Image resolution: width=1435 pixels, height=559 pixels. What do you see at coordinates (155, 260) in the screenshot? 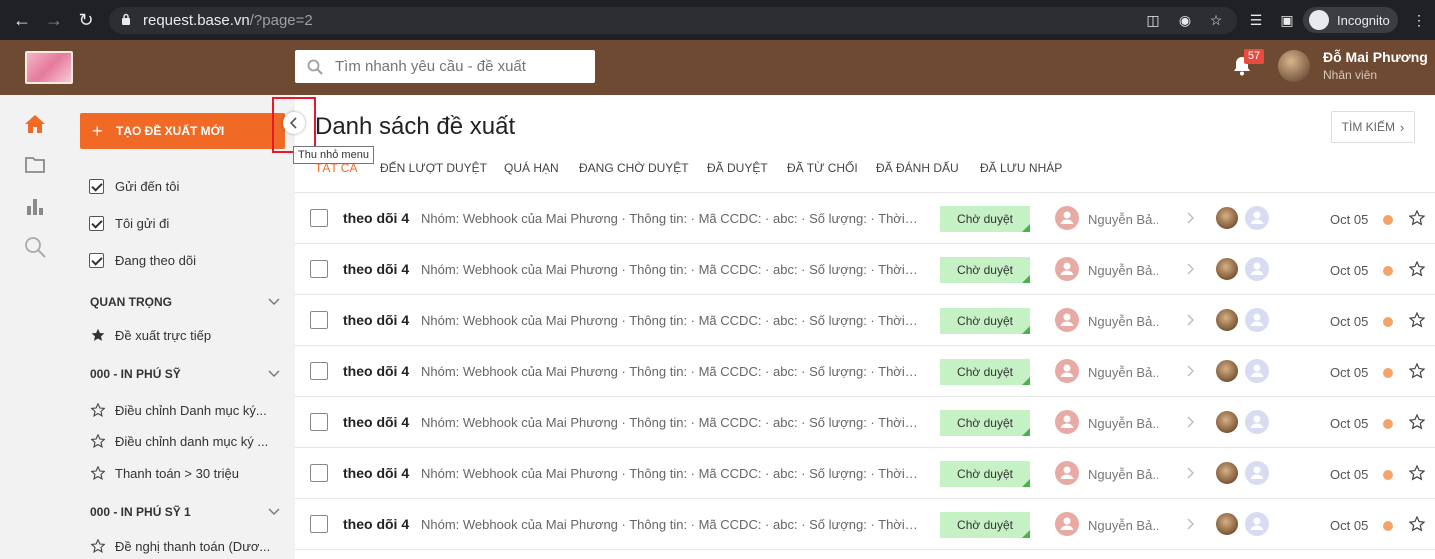
I see `filter-label: Đang theo dõi` at bounding box center [155, 260].